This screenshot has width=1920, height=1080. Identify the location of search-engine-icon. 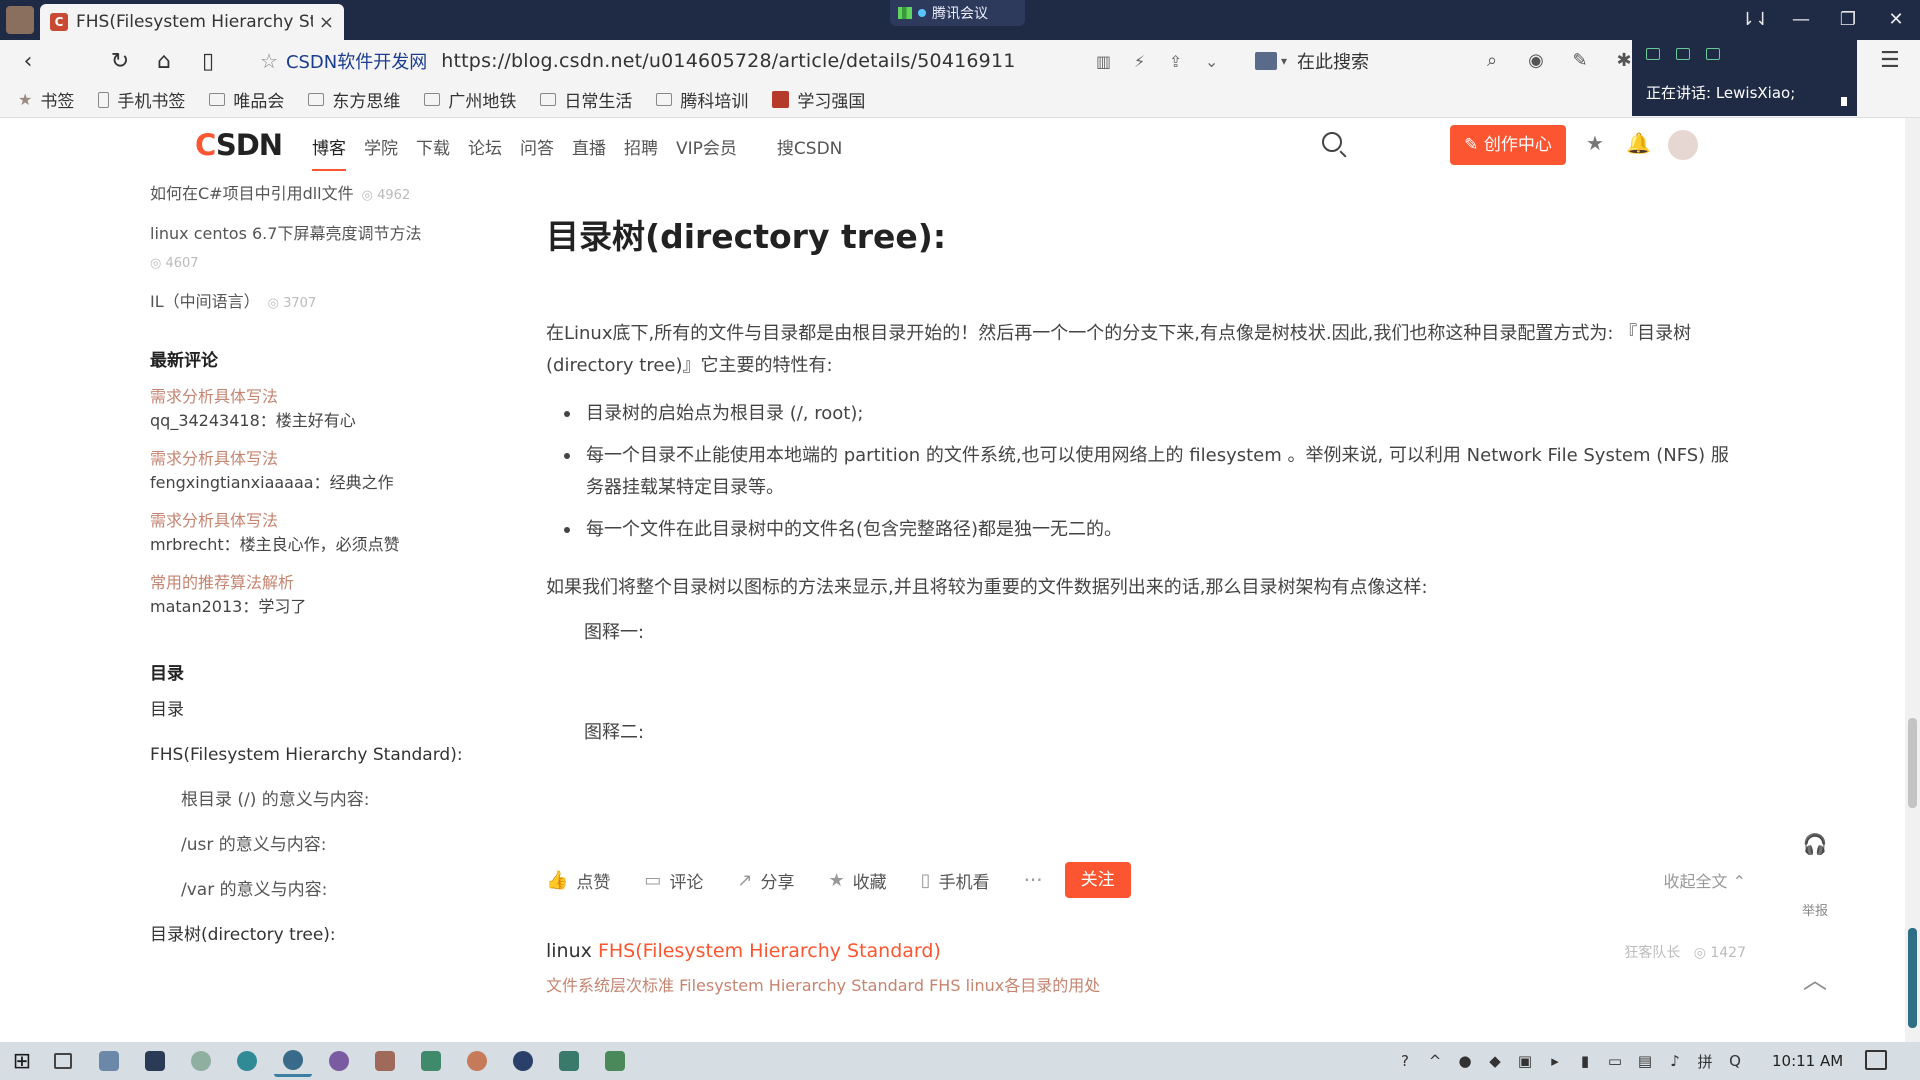
(1266, 61).